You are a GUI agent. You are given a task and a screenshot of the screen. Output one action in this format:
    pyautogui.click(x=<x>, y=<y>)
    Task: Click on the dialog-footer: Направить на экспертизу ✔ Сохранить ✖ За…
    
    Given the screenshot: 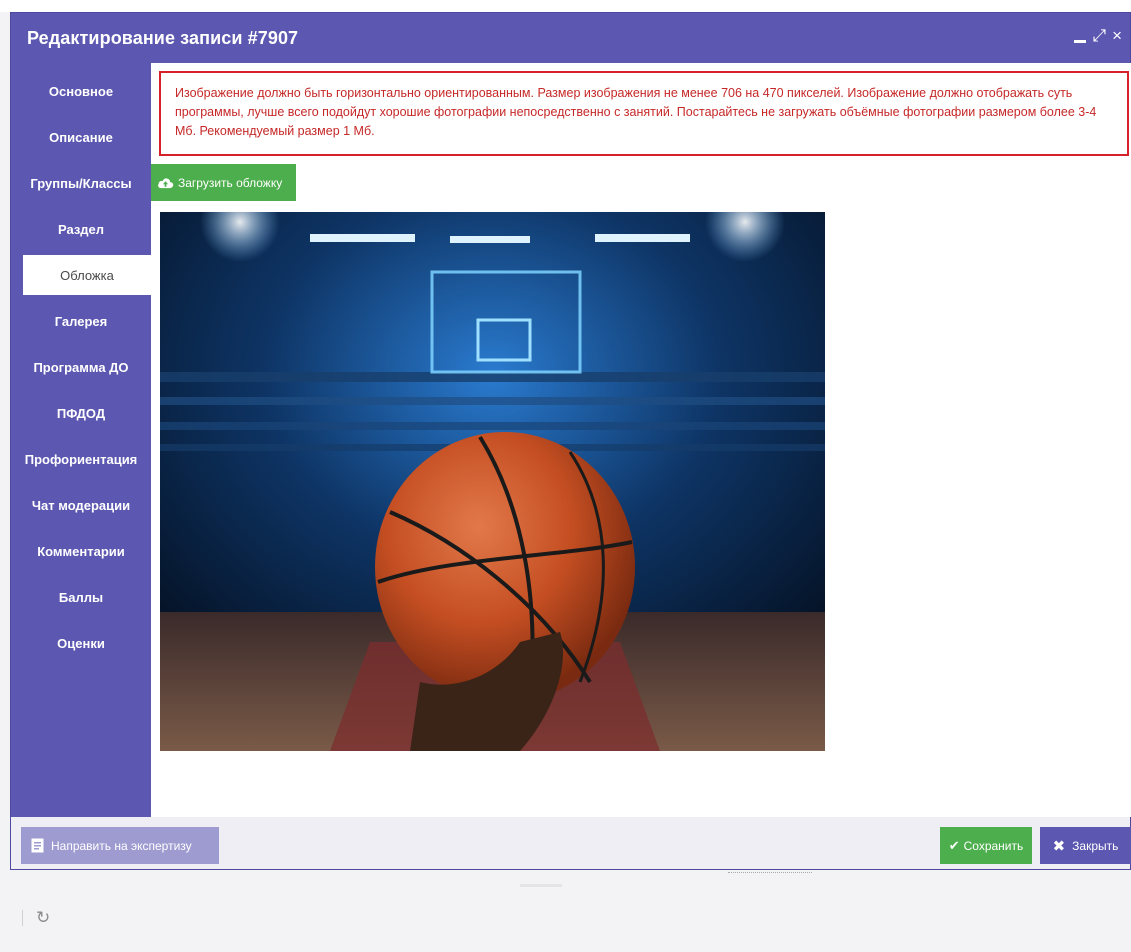 What is the action you would take?
    pyautogui.click(x=571, y=843)
    